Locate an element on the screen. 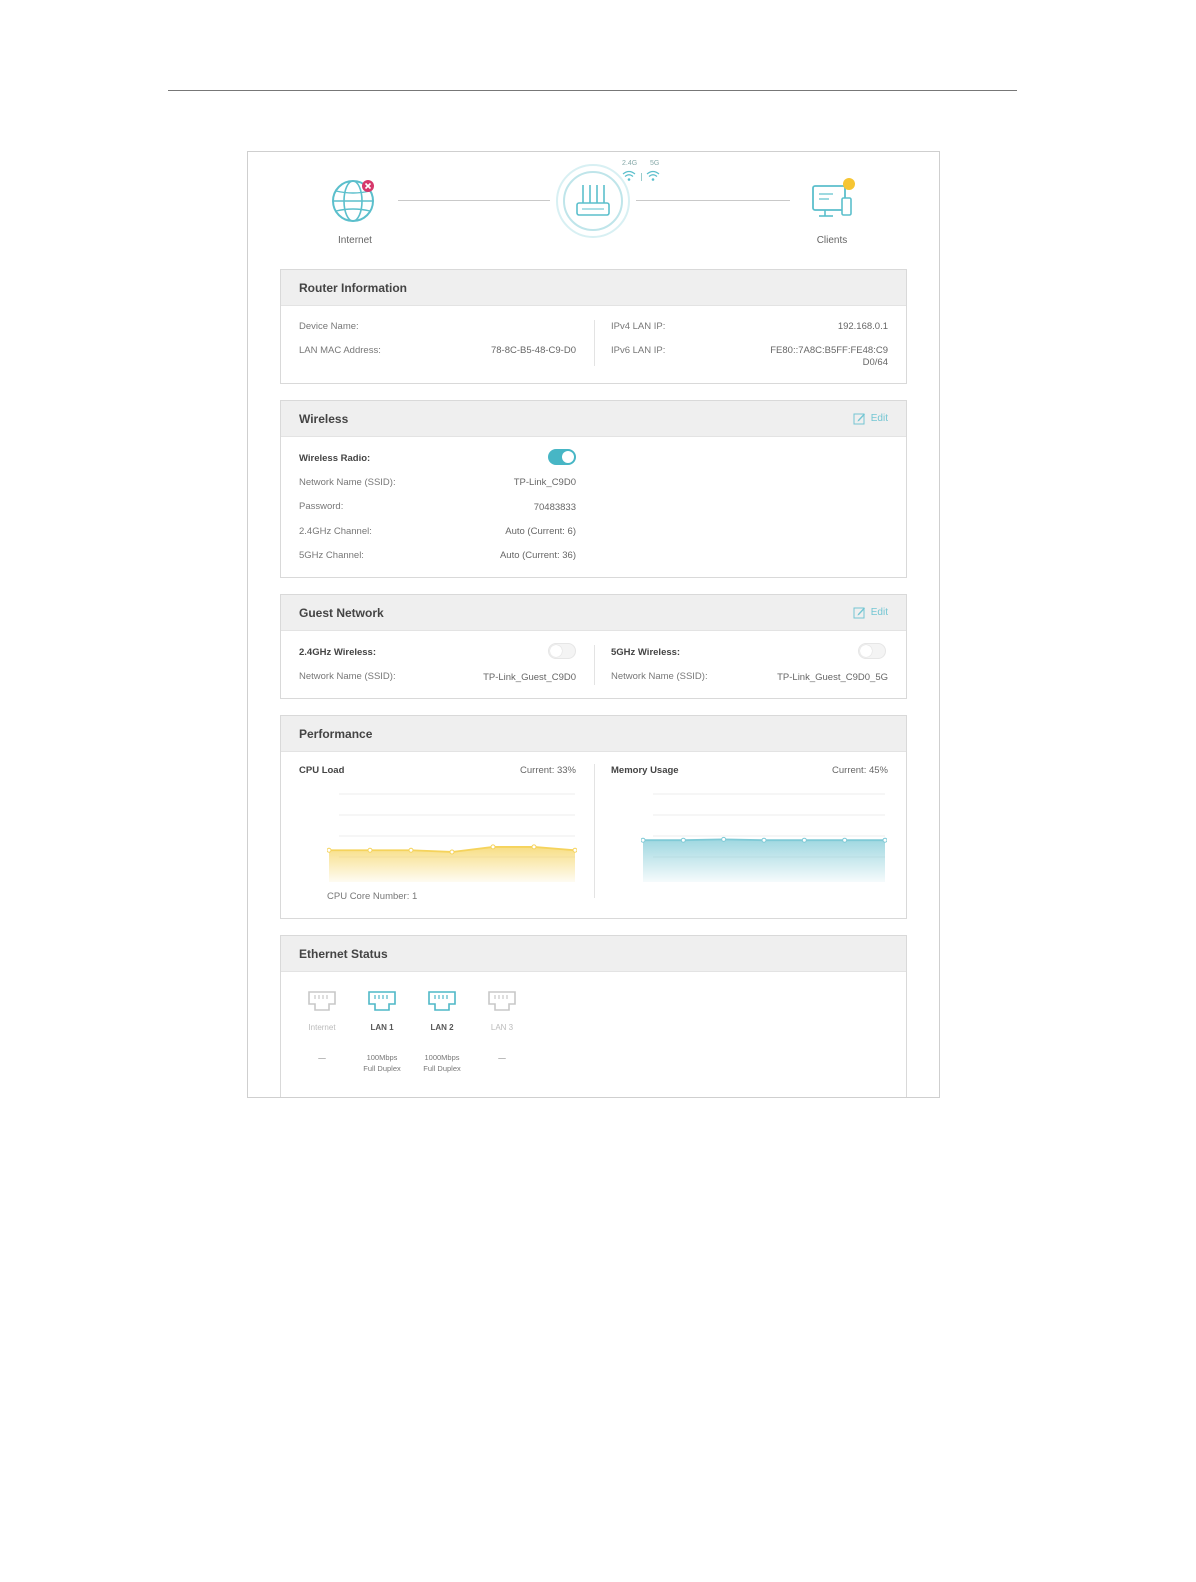 The height and width of the screenshot is (1582, 1196). performance-header: Performance is located at coordinates (593, 734).